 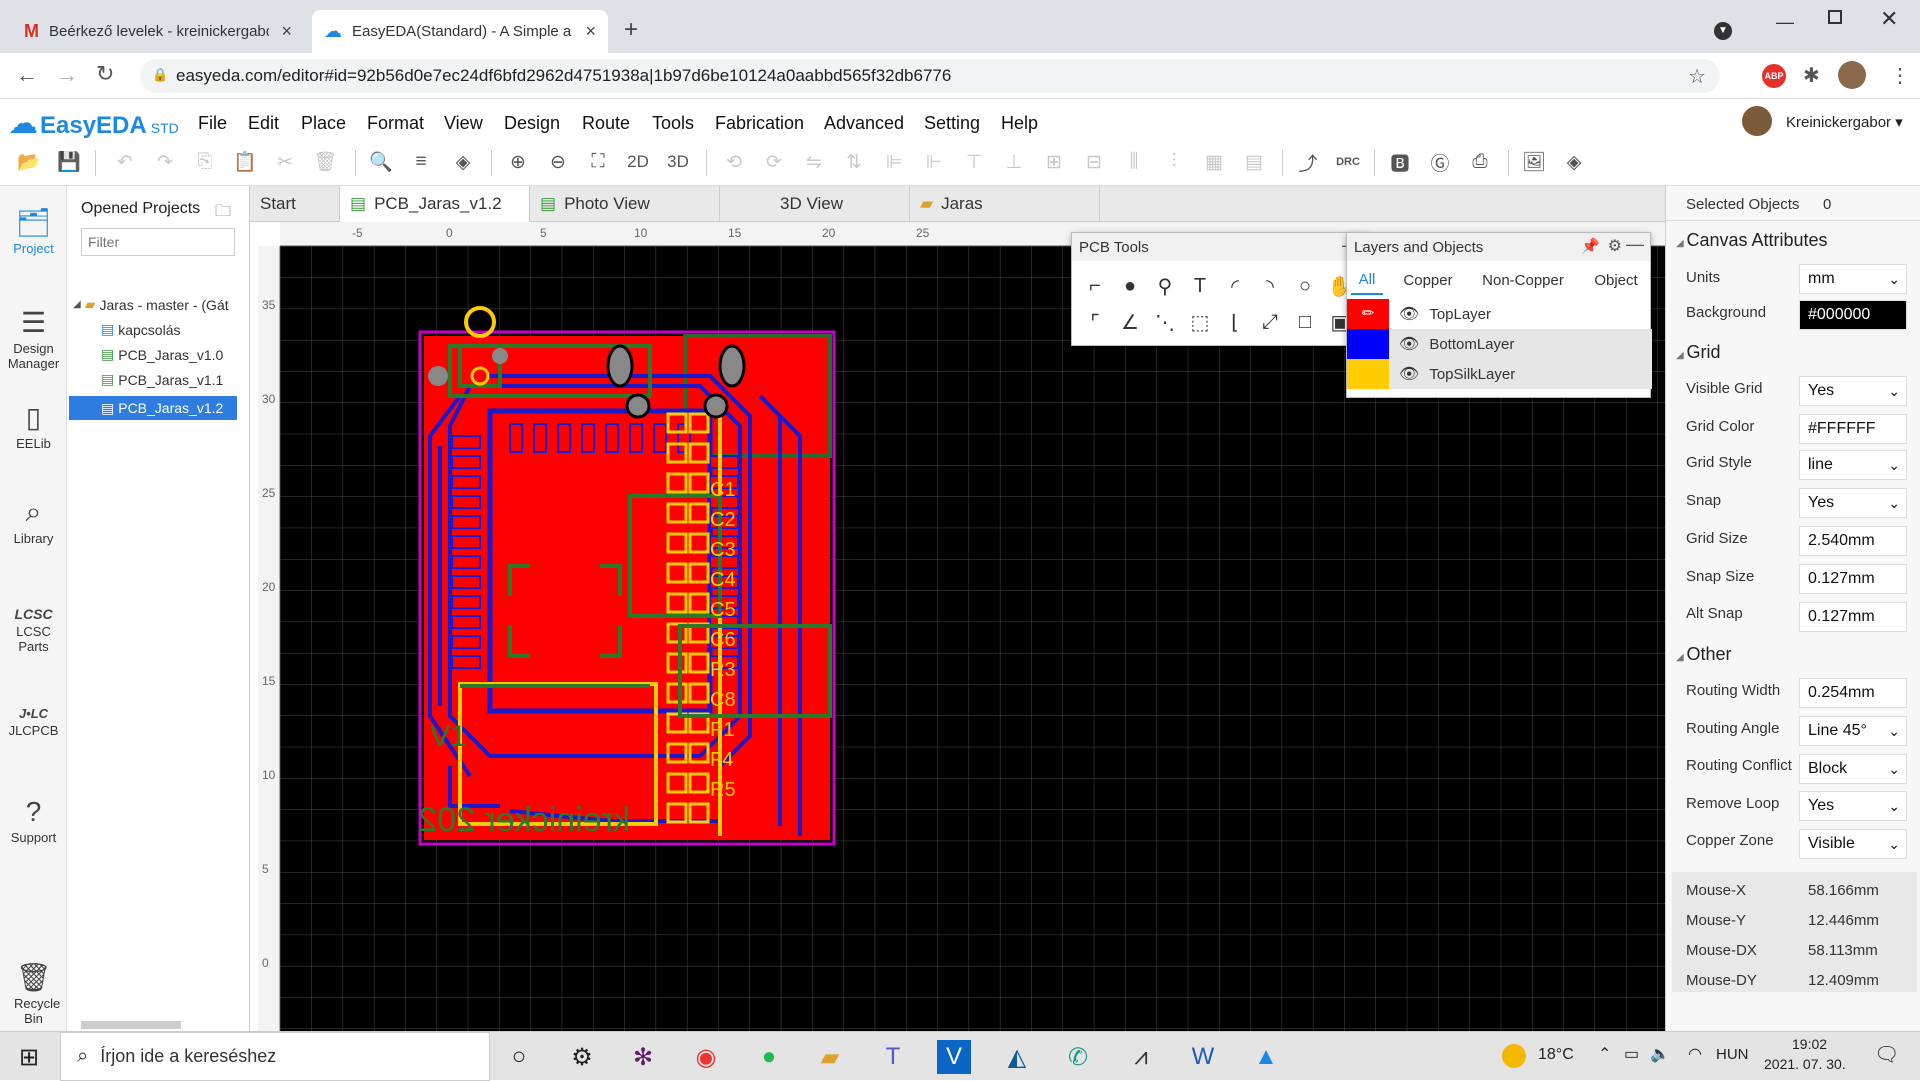 I want to click on align-bottom-icon: ⊥, so click(x=1014, y=162).